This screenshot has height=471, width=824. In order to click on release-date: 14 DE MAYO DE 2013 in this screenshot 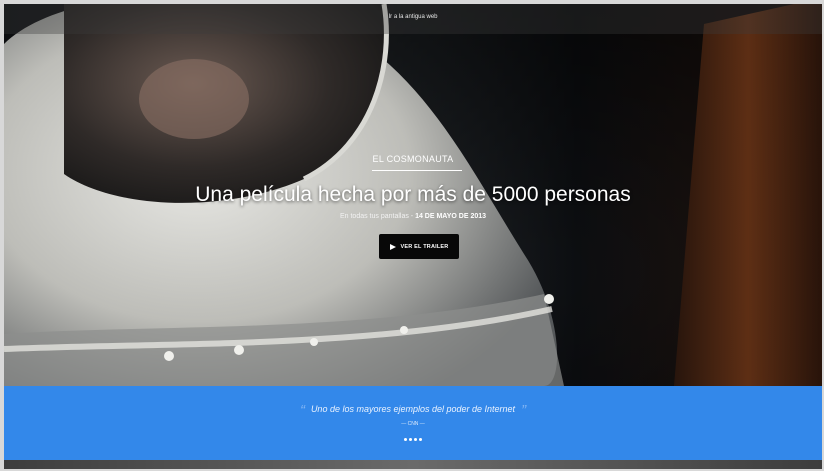, I will do `click(451, 216)`.